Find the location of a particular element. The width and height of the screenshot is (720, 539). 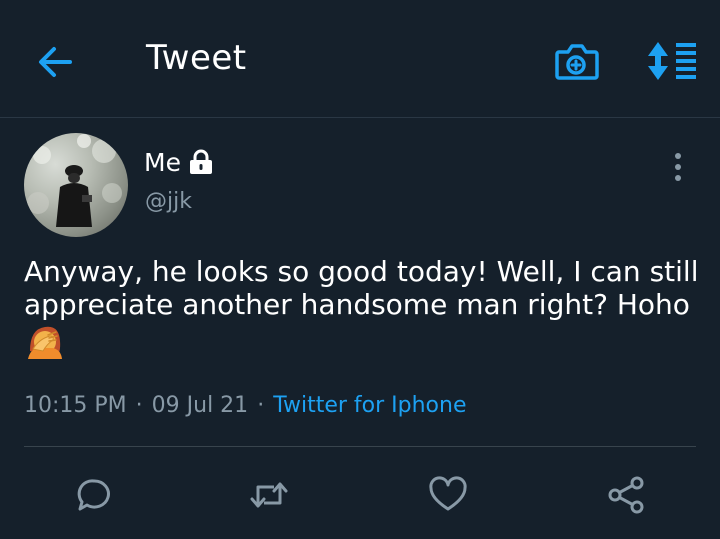

divider is located at coordinates (360, 446).